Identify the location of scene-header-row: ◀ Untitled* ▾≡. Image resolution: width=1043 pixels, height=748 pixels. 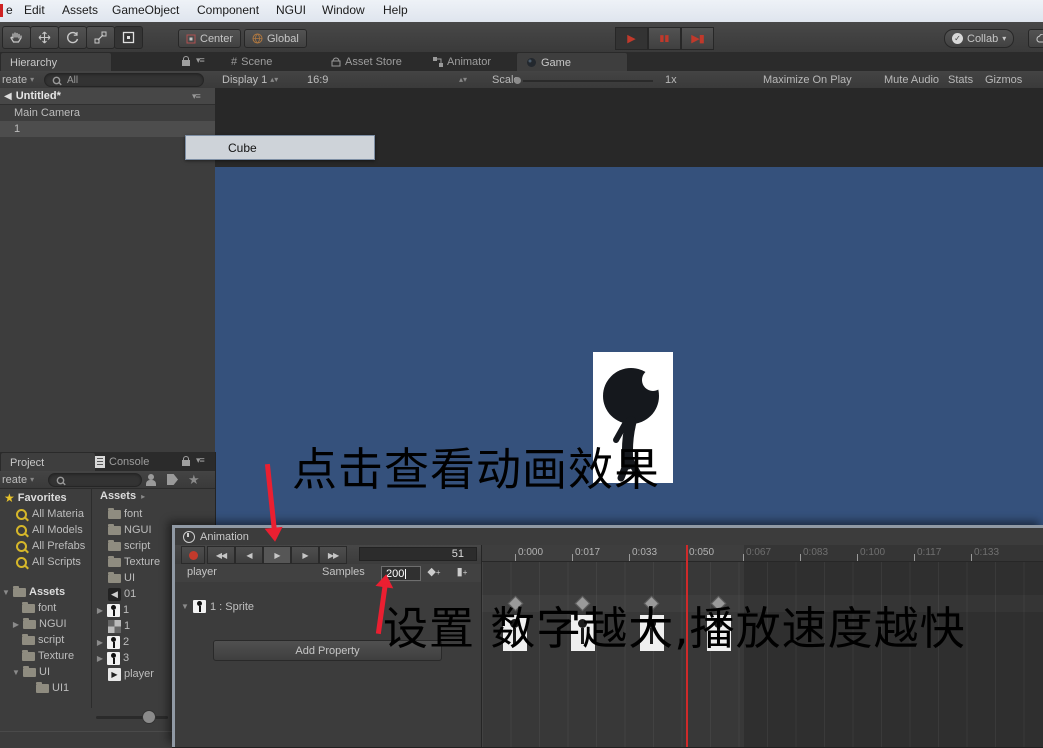
(107, 96).